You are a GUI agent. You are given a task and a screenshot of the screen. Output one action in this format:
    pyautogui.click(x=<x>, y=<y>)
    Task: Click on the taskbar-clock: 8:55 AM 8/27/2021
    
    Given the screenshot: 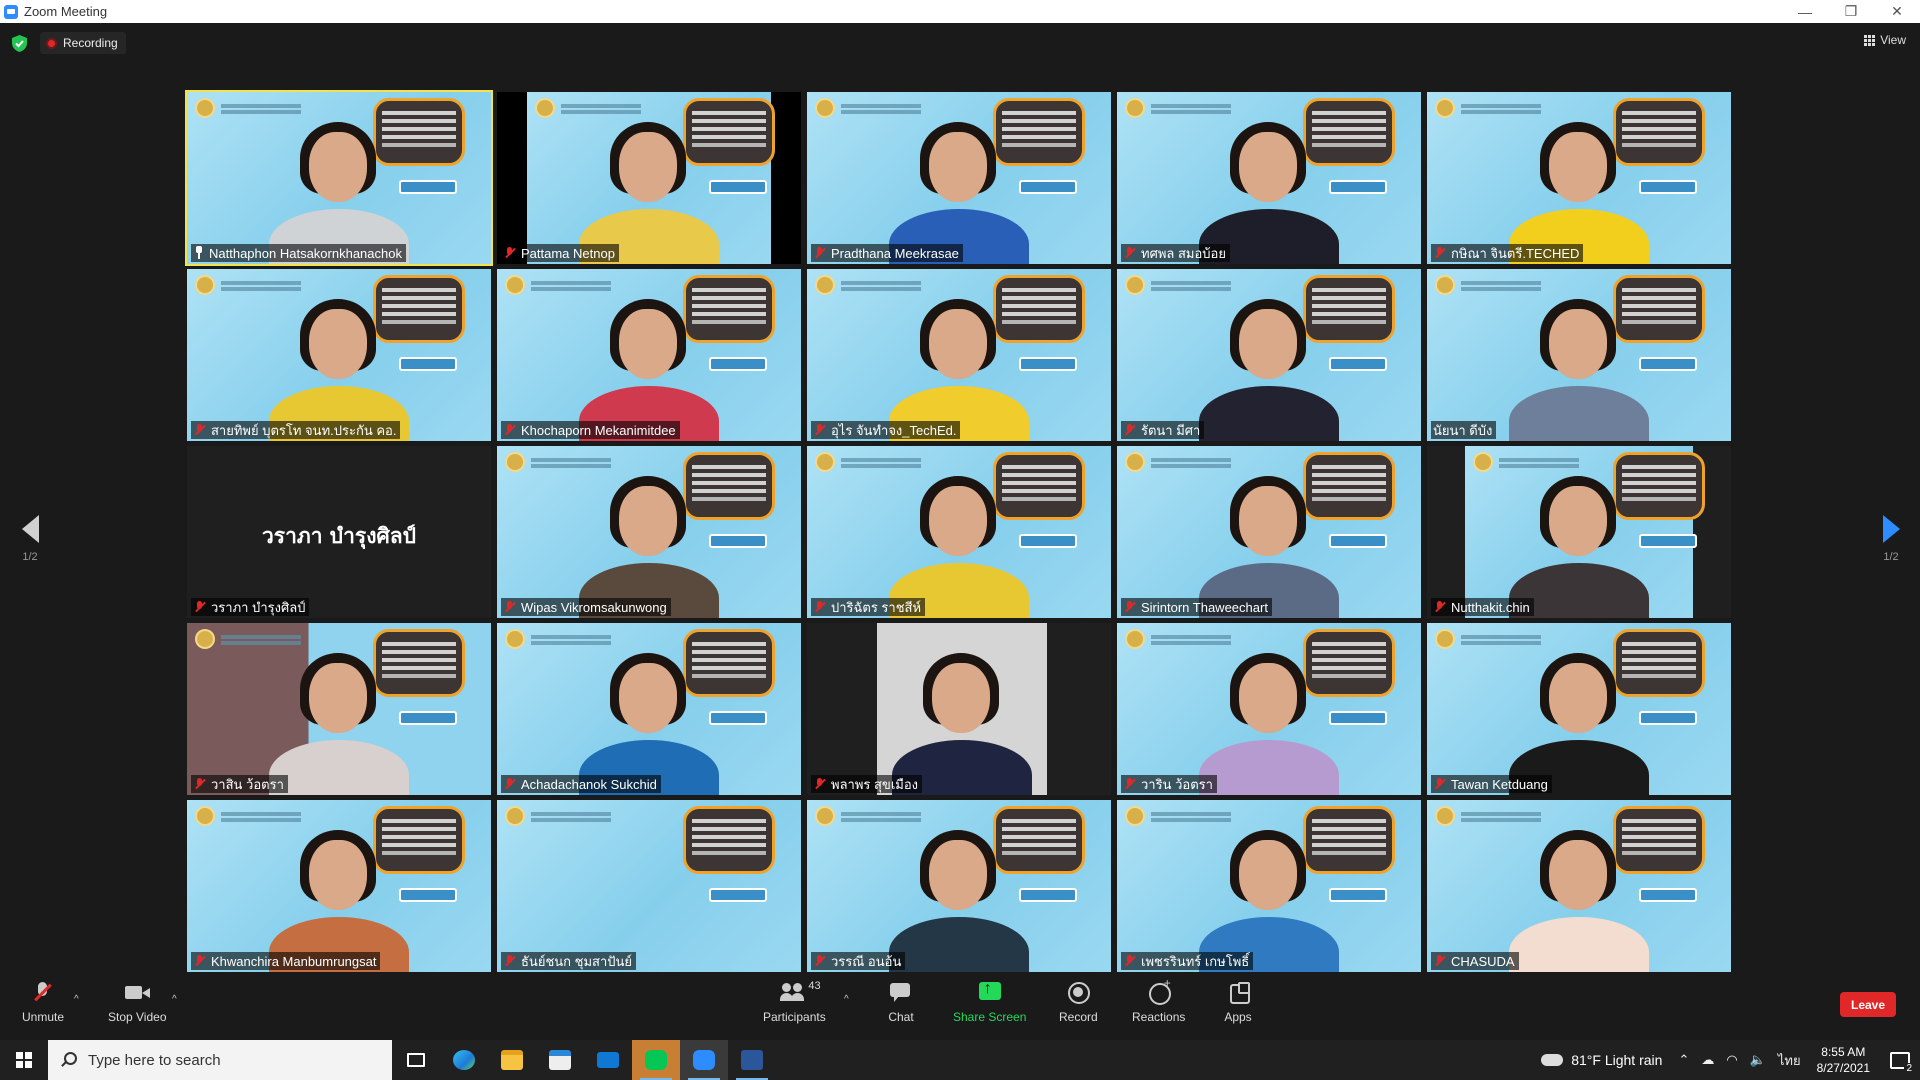 What is the action you would take?
    pyautogui.click(x=1843, y=1060)
    